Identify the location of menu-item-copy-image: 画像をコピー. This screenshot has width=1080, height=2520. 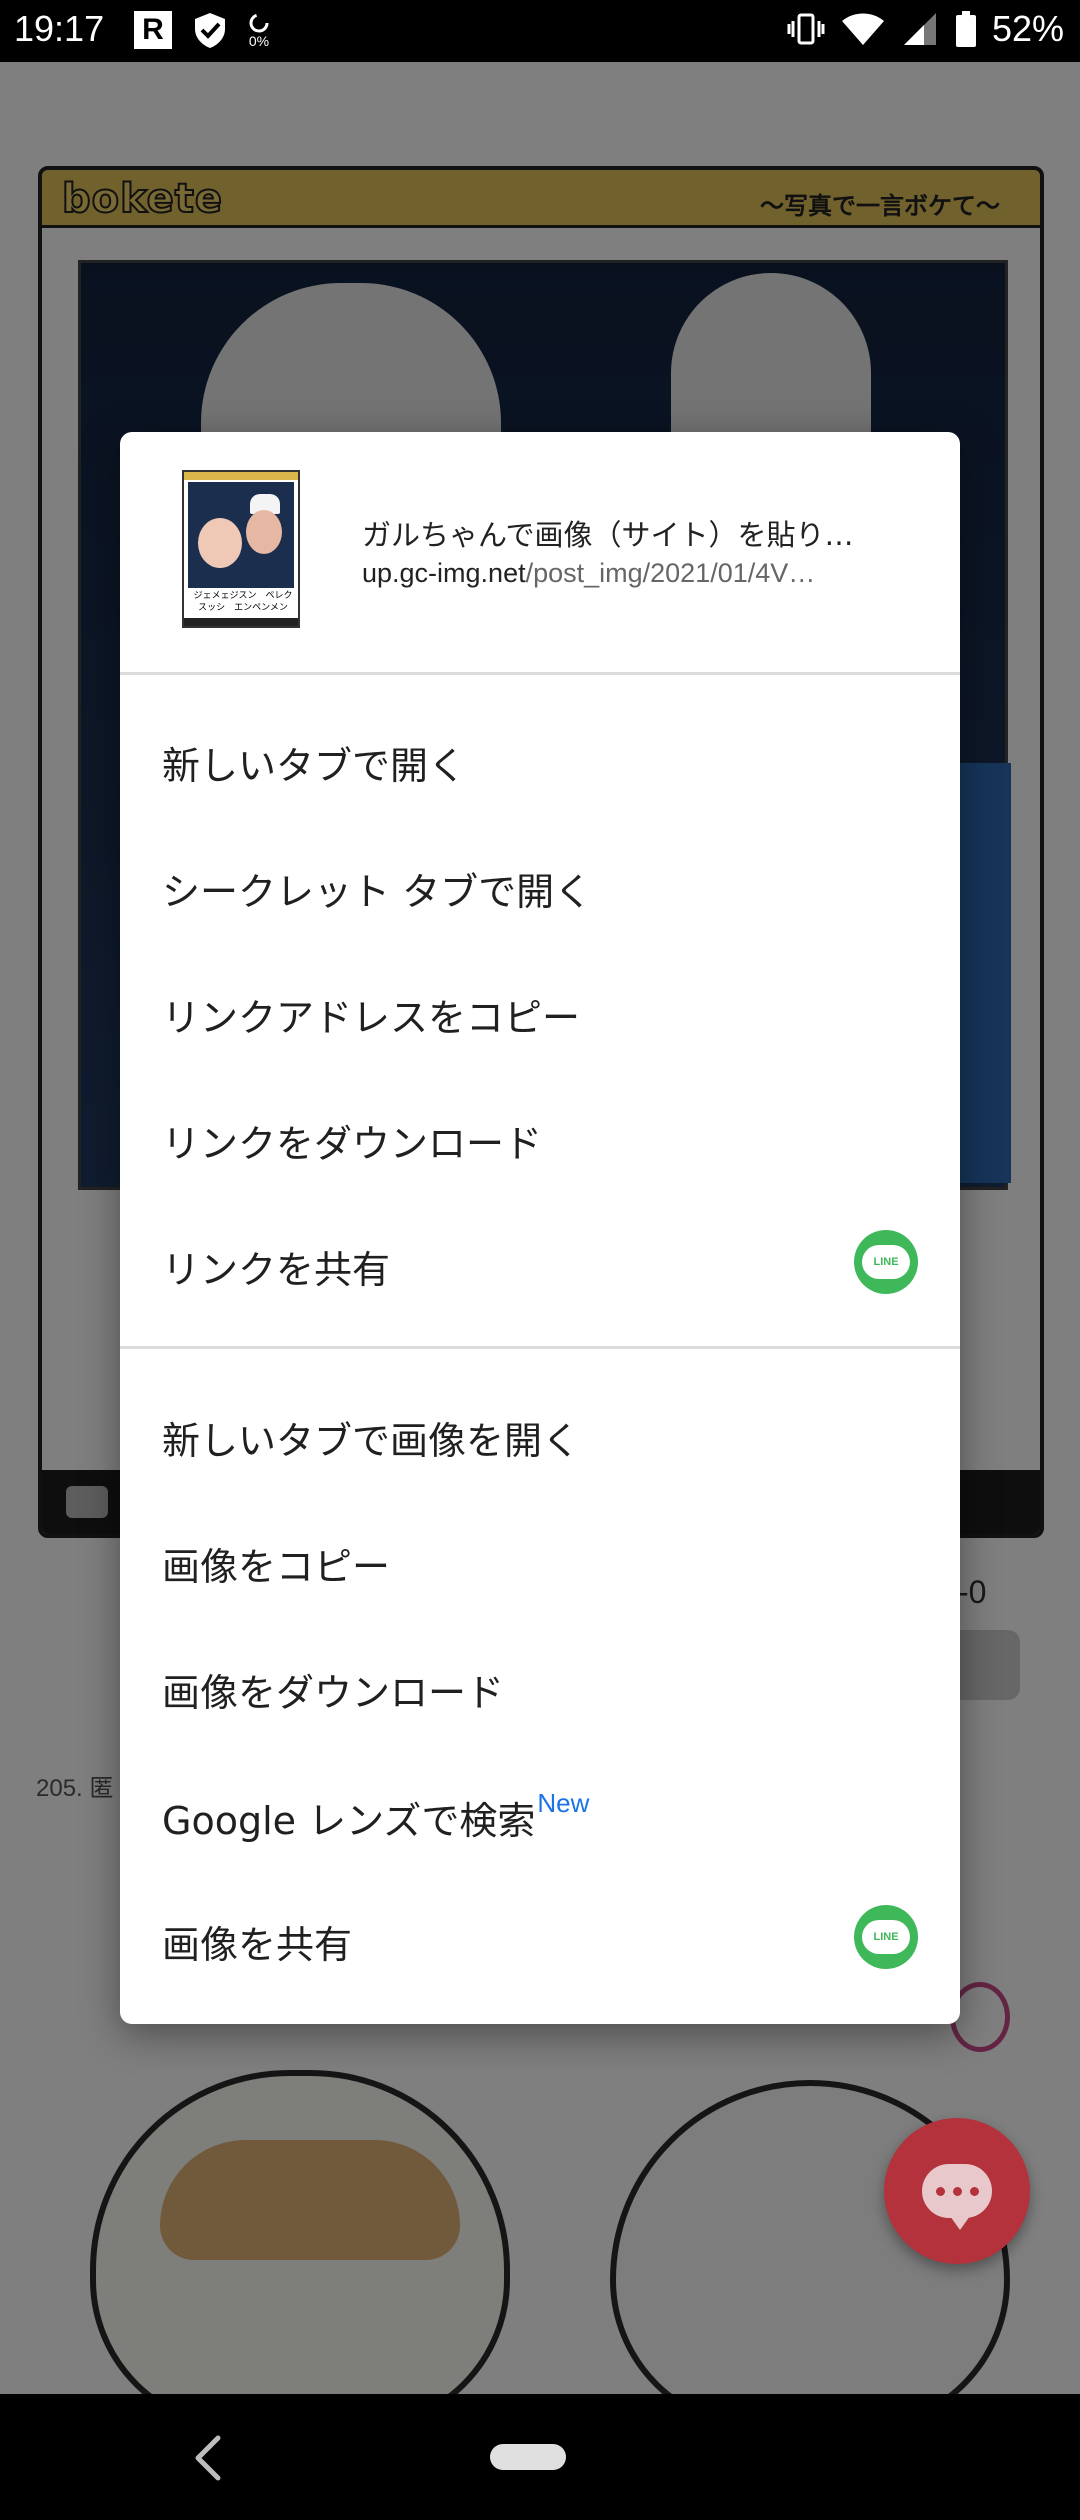
(540, 1561).